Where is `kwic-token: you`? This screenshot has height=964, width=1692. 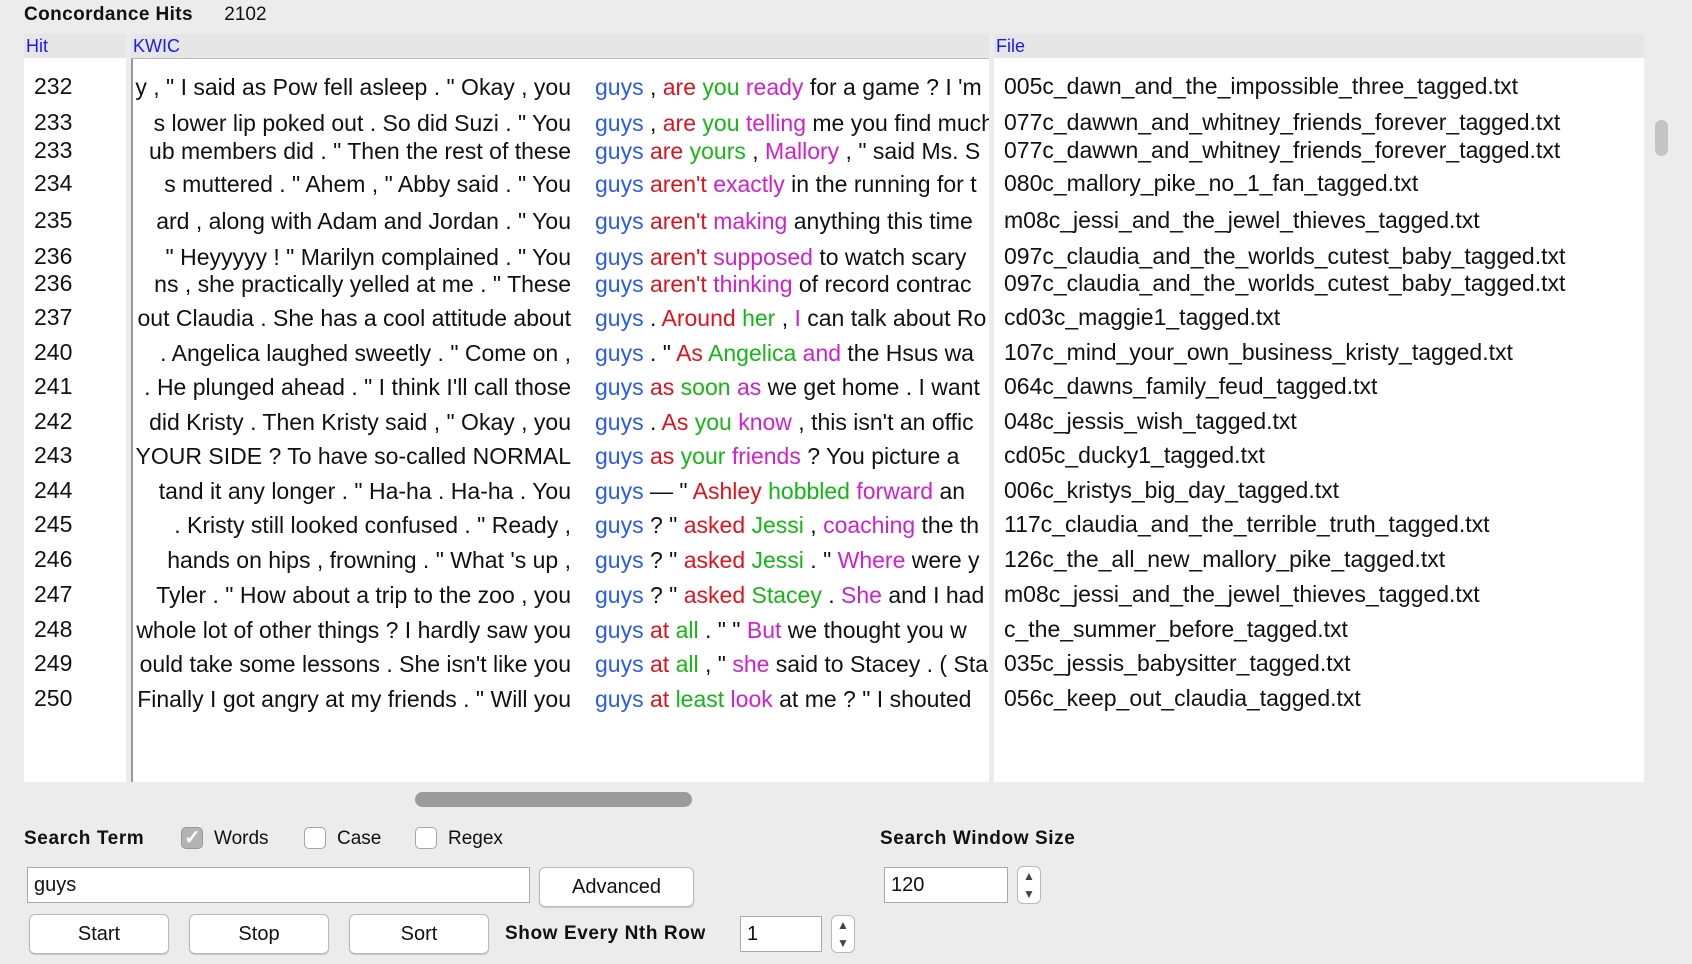 kwic-token: you is located at coordinates (713, 422).